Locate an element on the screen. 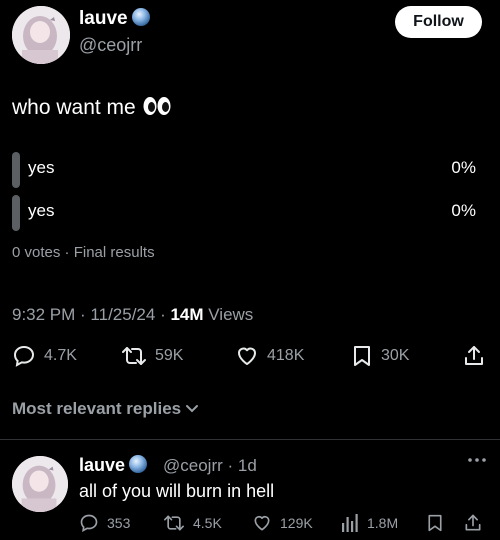 This screenshot has width=500, height=540. eyes-emoji-icon is located at coordinates (157, 109).